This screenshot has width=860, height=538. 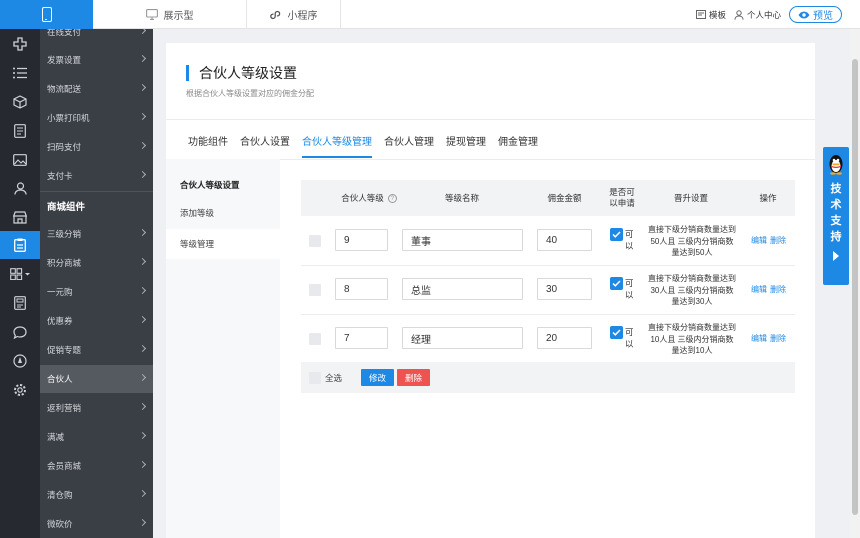 What do you see at coordinates (20, 303) in the screenshot?
I see `nav-news` at bounding box center [20, 303].